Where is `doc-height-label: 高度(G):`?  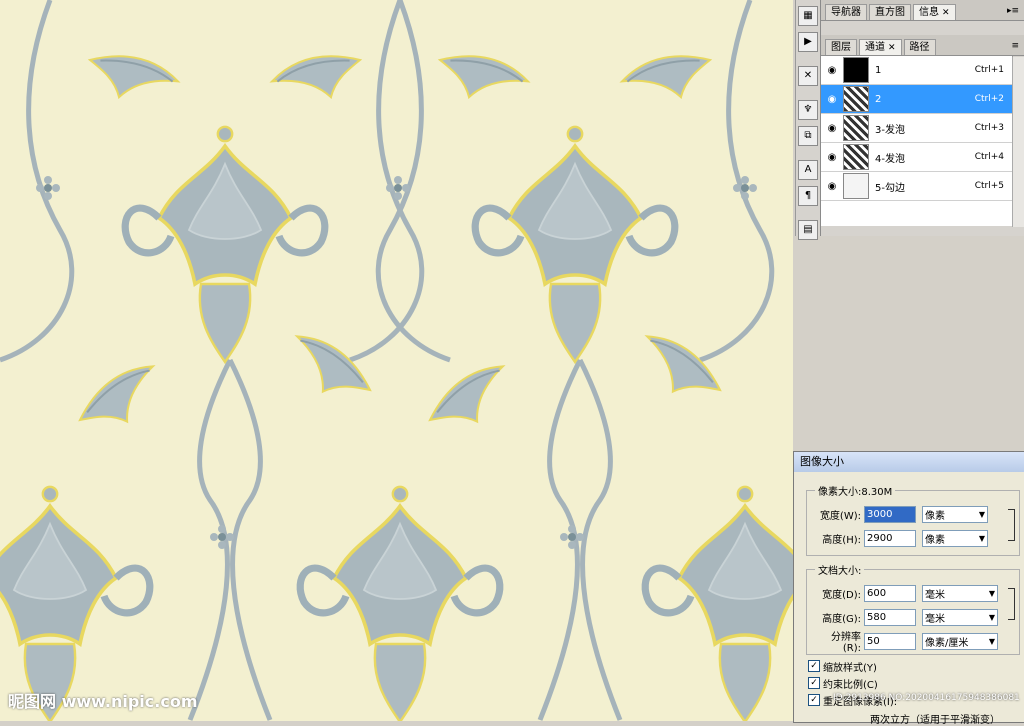 doc-height-label: 高度(G): is located at coordinates (841, 619).